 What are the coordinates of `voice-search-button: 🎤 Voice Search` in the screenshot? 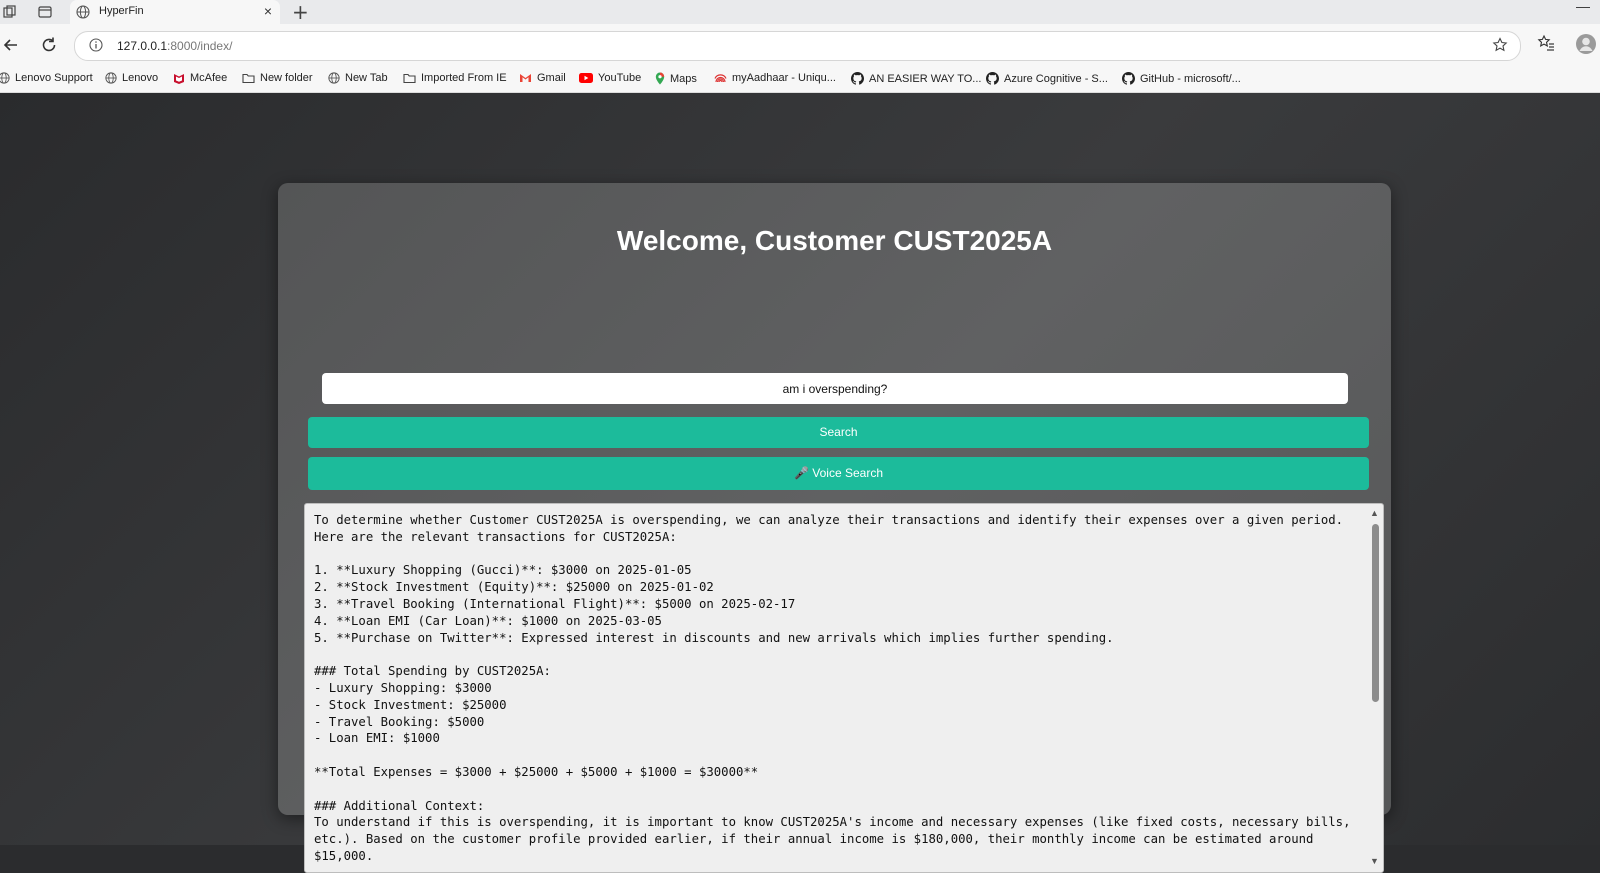 It's located at (838, 473).